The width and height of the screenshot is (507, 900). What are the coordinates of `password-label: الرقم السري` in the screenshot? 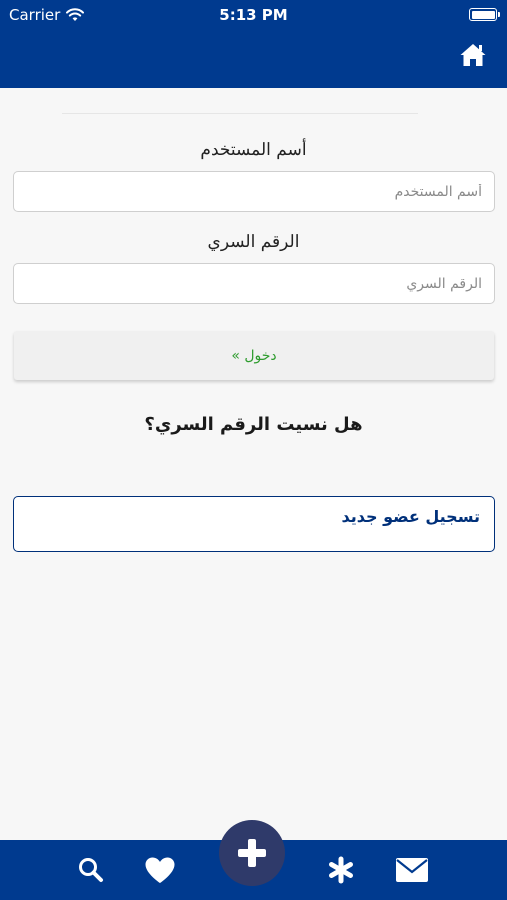 It's located at (253, 242).